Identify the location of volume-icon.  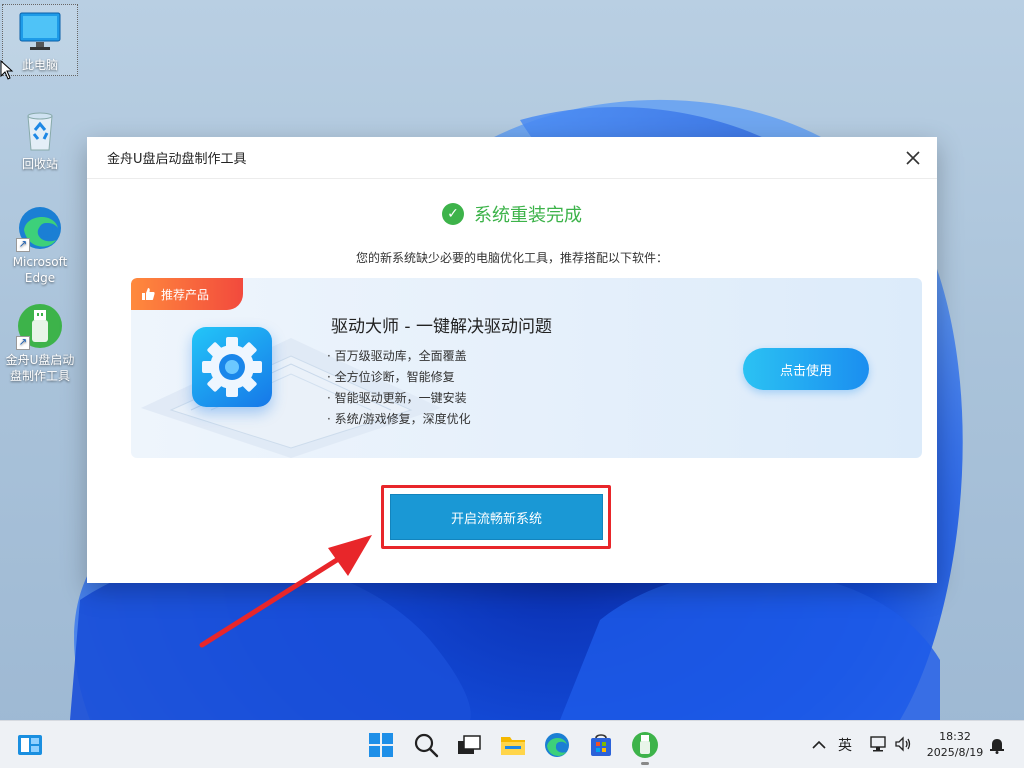
(903, 744).